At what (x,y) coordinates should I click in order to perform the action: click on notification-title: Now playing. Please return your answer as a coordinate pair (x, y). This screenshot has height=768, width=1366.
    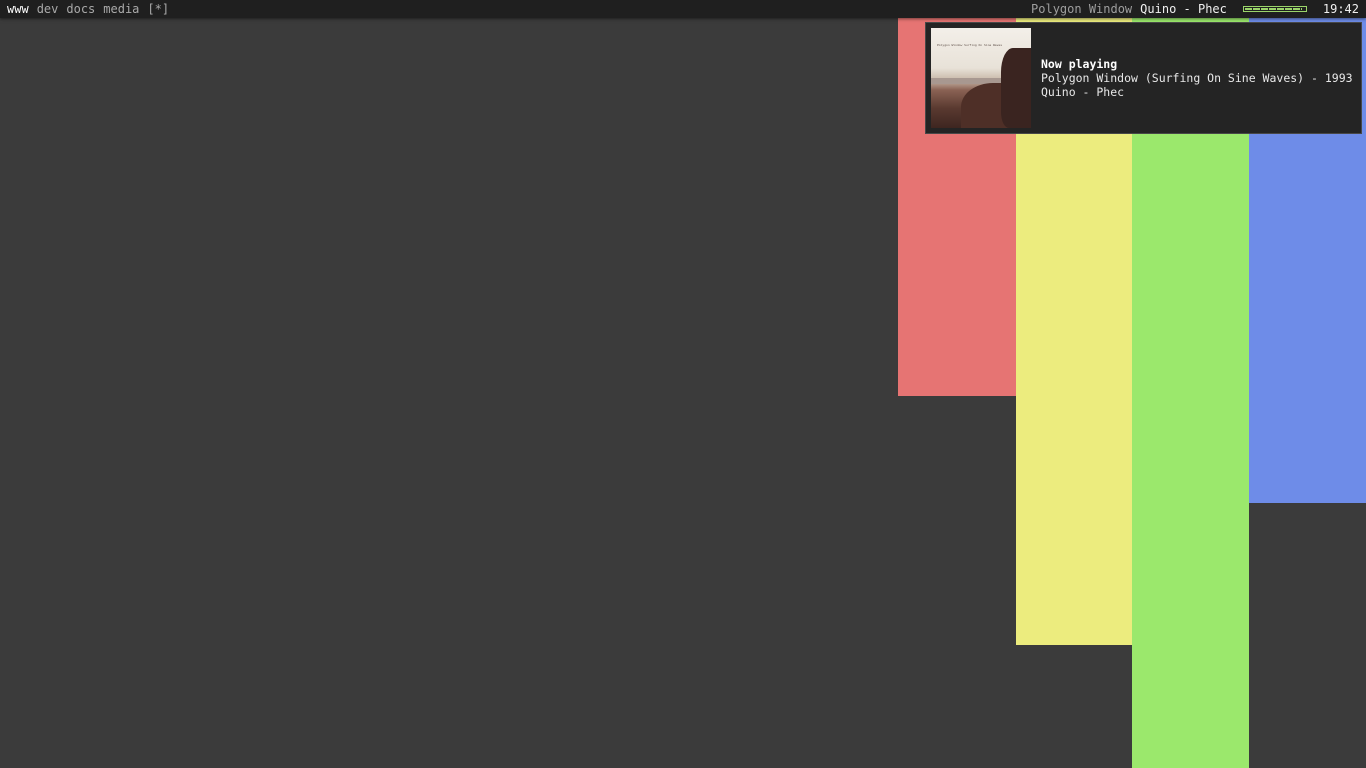
    Looking at the image, I should click on (1079, 64).